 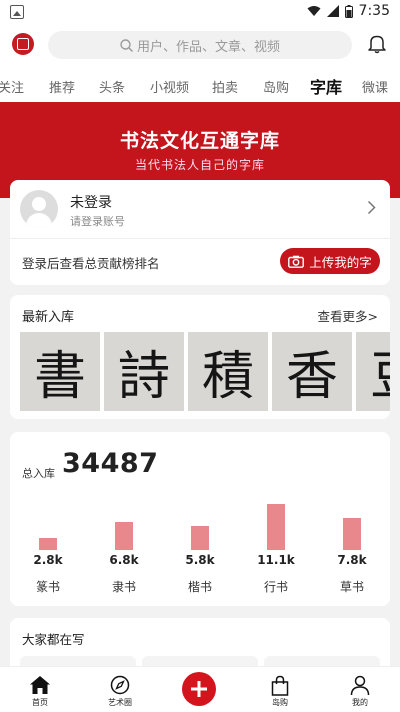 I want to click on signal-icon, so click(x=332, y=11).